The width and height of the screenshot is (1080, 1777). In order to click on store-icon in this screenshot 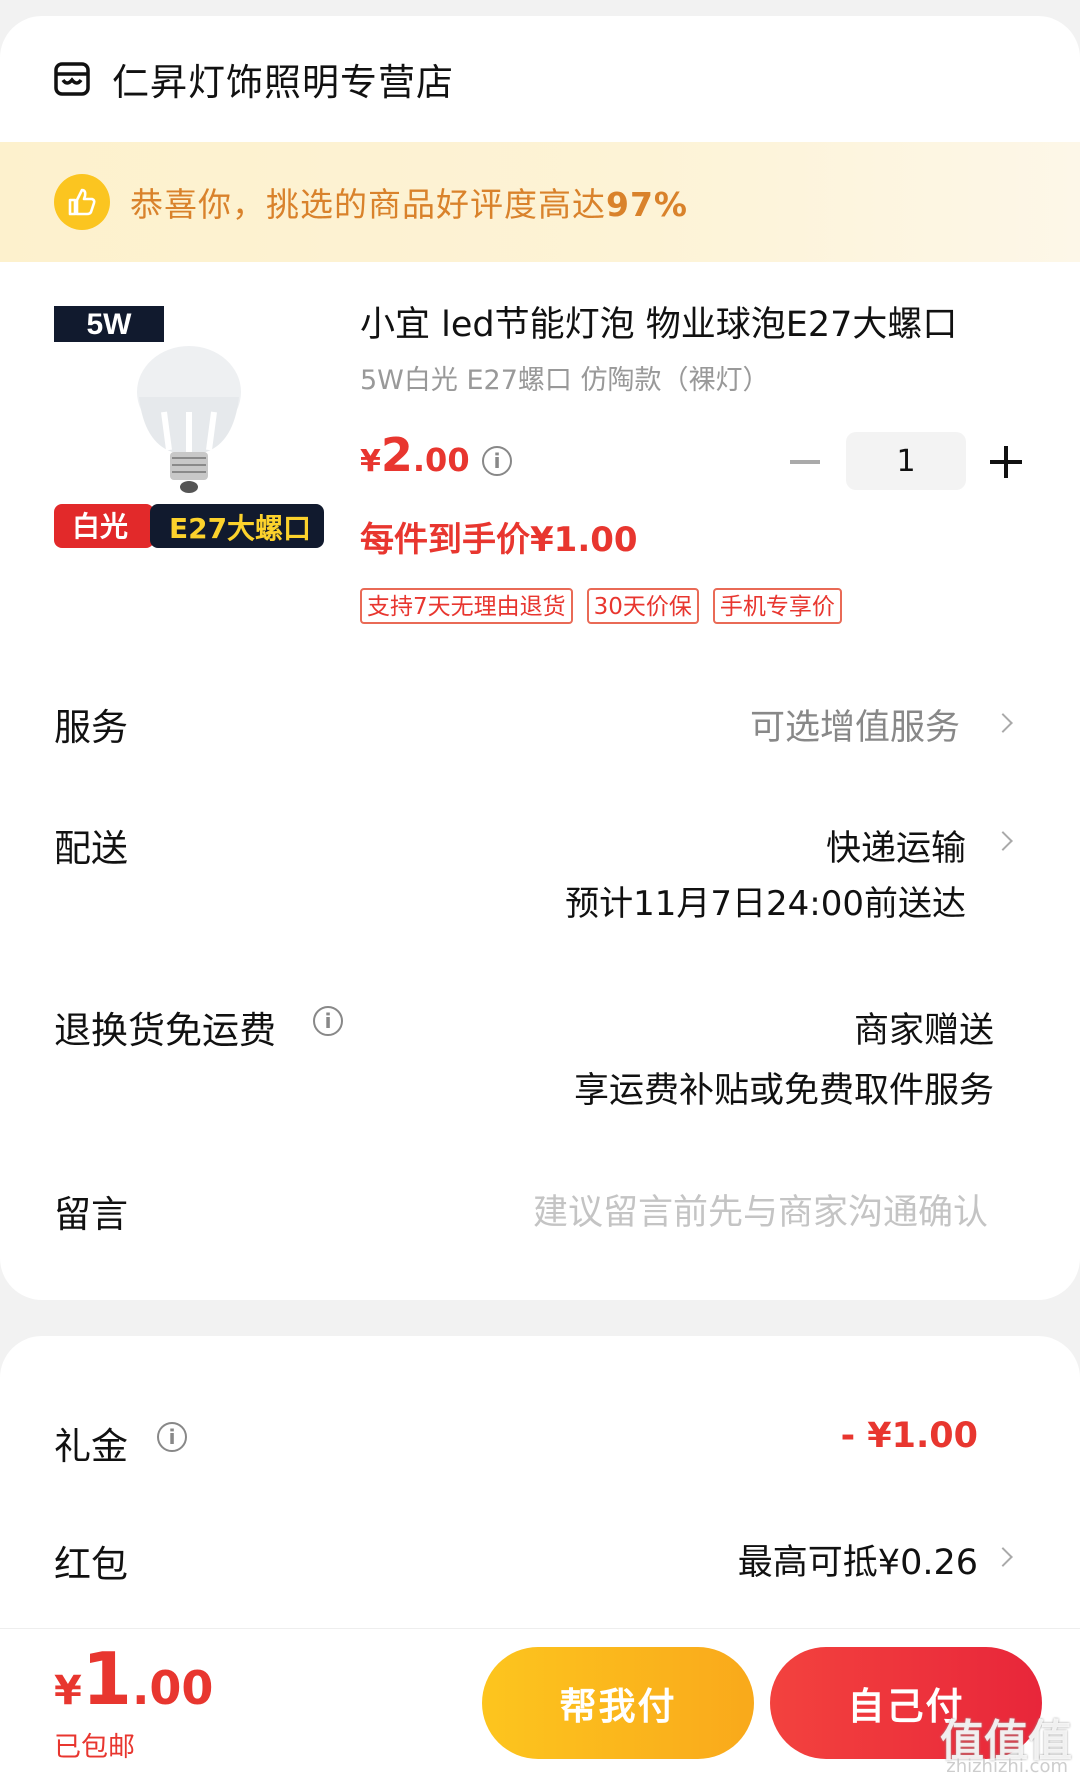, I will do `click(72, 79)`.